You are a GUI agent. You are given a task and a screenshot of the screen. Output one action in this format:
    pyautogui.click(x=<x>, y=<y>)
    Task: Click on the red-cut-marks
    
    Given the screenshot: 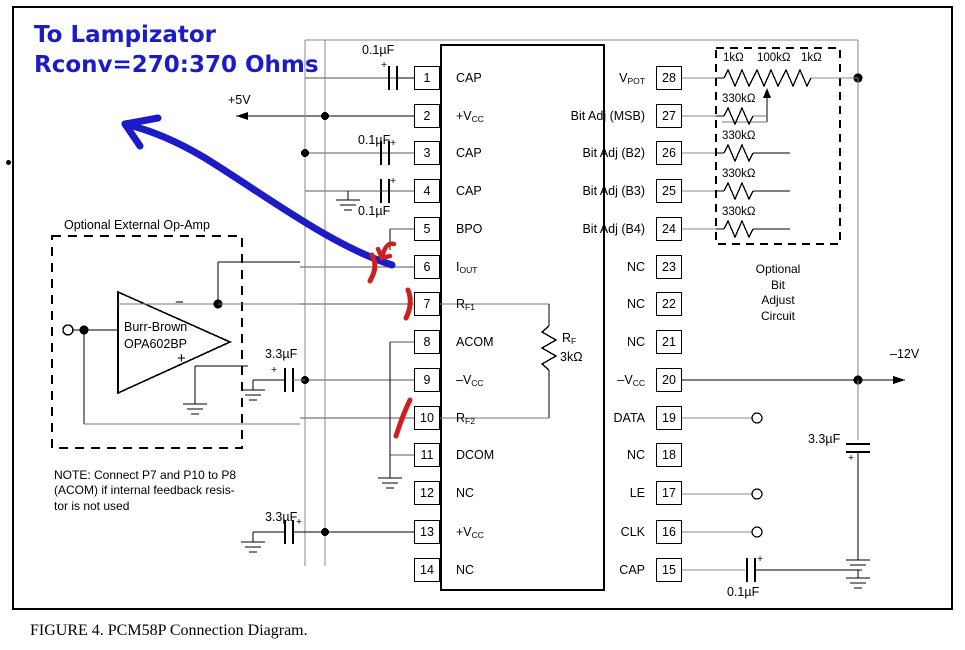 What is the action you would take?
    pyautogui.click(x=390, y=345)
    